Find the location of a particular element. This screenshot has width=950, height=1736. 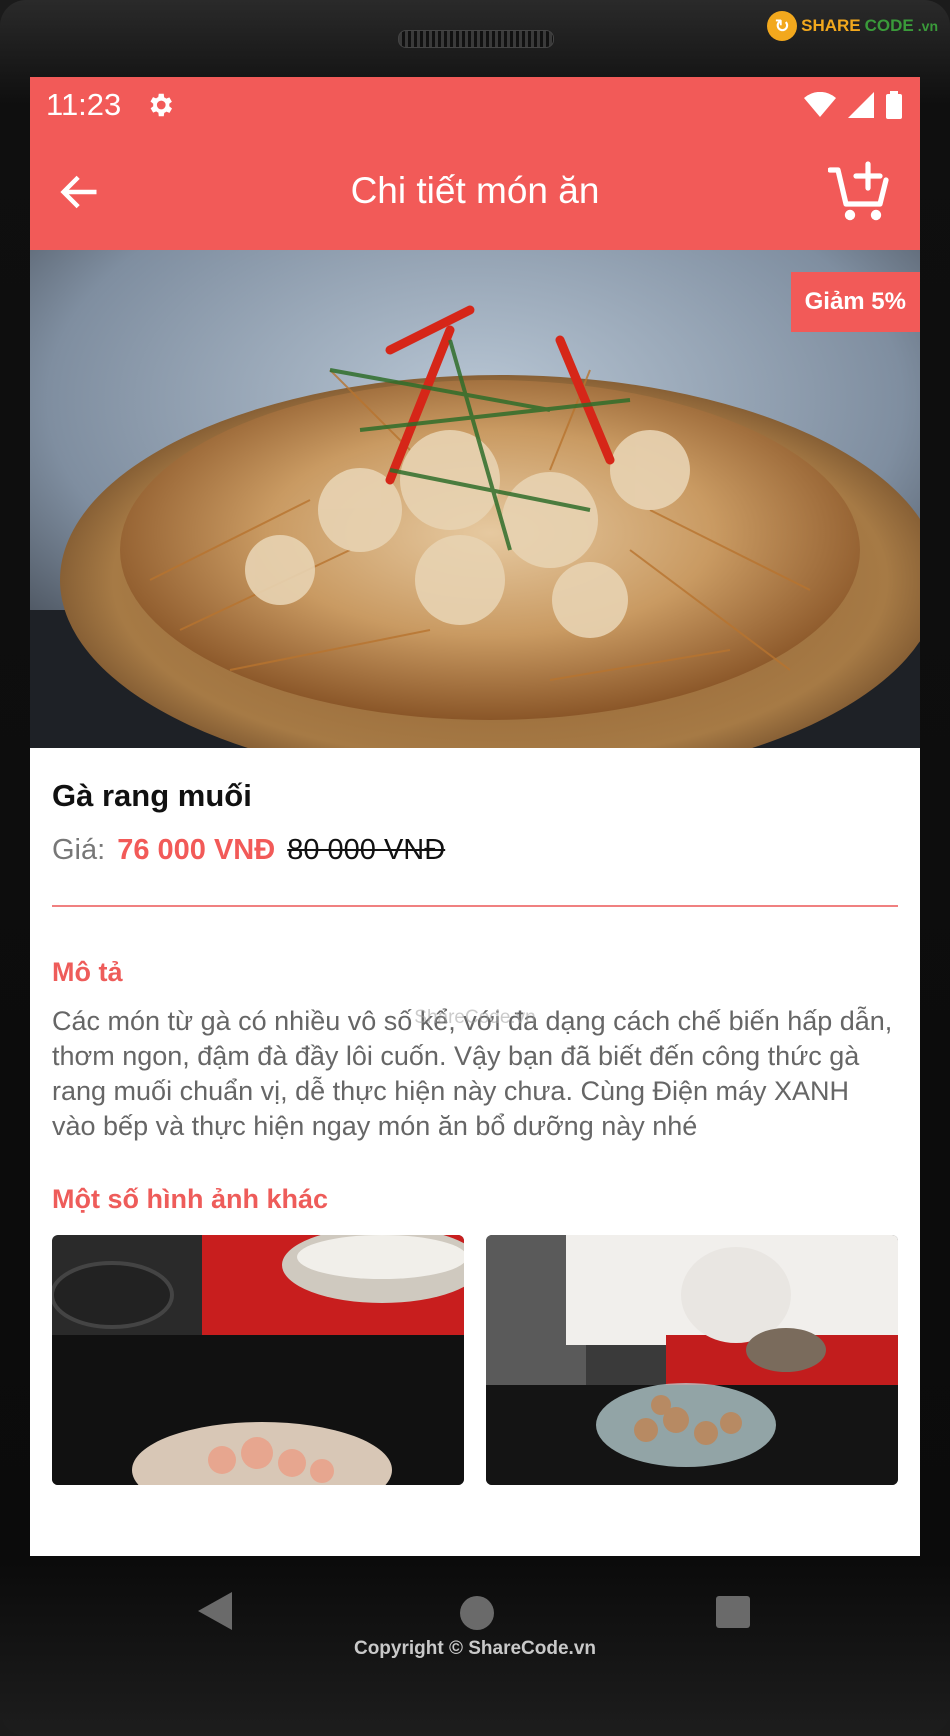

battery-icon is located at coordinates (894, 104).